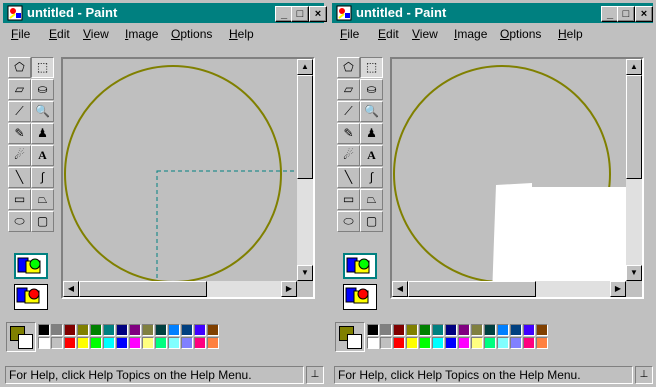 The image size is (656, 387). I want to click on paint-app-icon, so click(15, 13).